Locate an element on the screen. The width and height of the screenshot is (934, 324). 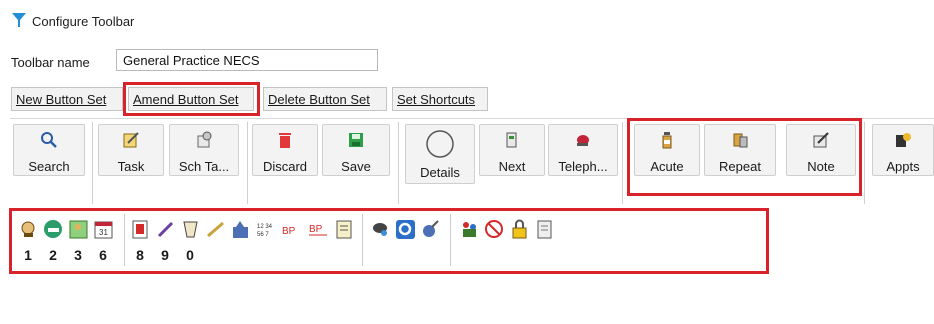
shortcut-number: 1 is located at coordinates (28, 255).